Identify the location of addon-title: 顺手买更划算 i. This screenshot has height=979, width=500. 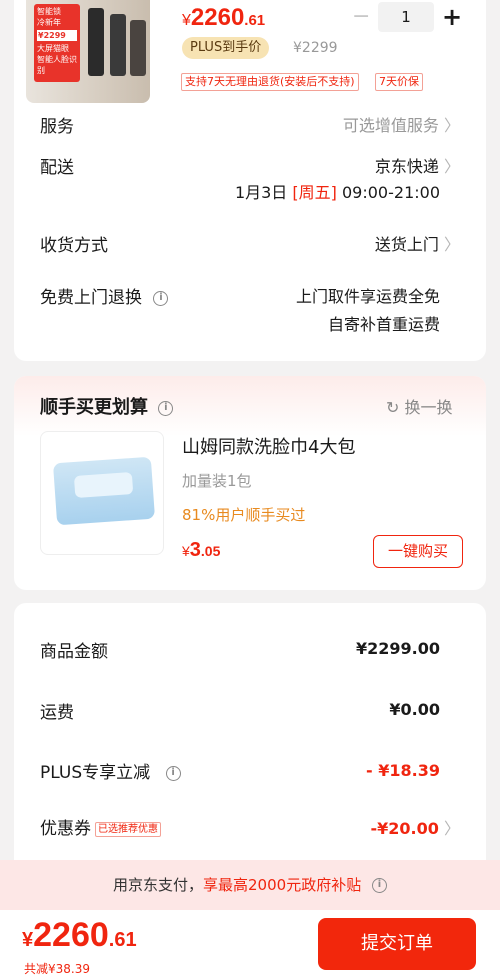
(107, 406).